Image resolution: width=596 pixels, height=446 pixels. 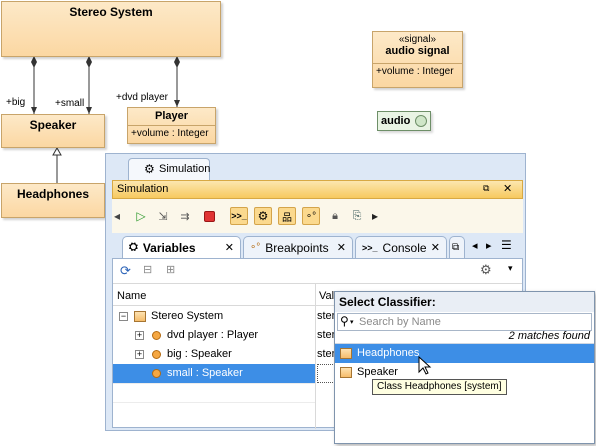 I want to click on hierarchy-icon: 品, so click(x=287, y=216).